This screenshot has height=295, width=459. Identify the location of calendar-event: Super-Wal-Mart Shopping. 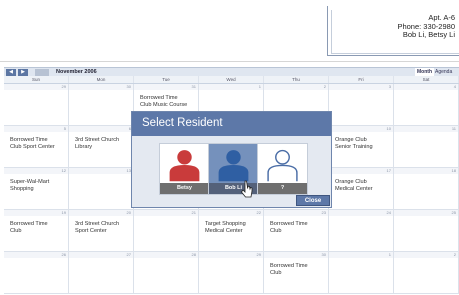
(29, 185).